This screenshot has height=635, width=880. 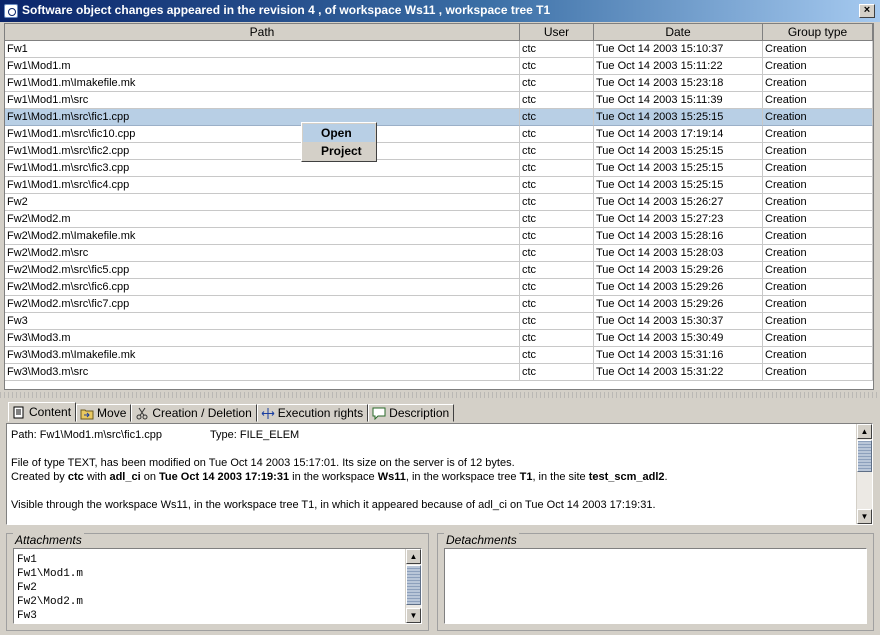 What do you see at coordinates (818, 32) in the screenshot?
I see `column-header-group-type: Group type` at bounding box center [818, 32].